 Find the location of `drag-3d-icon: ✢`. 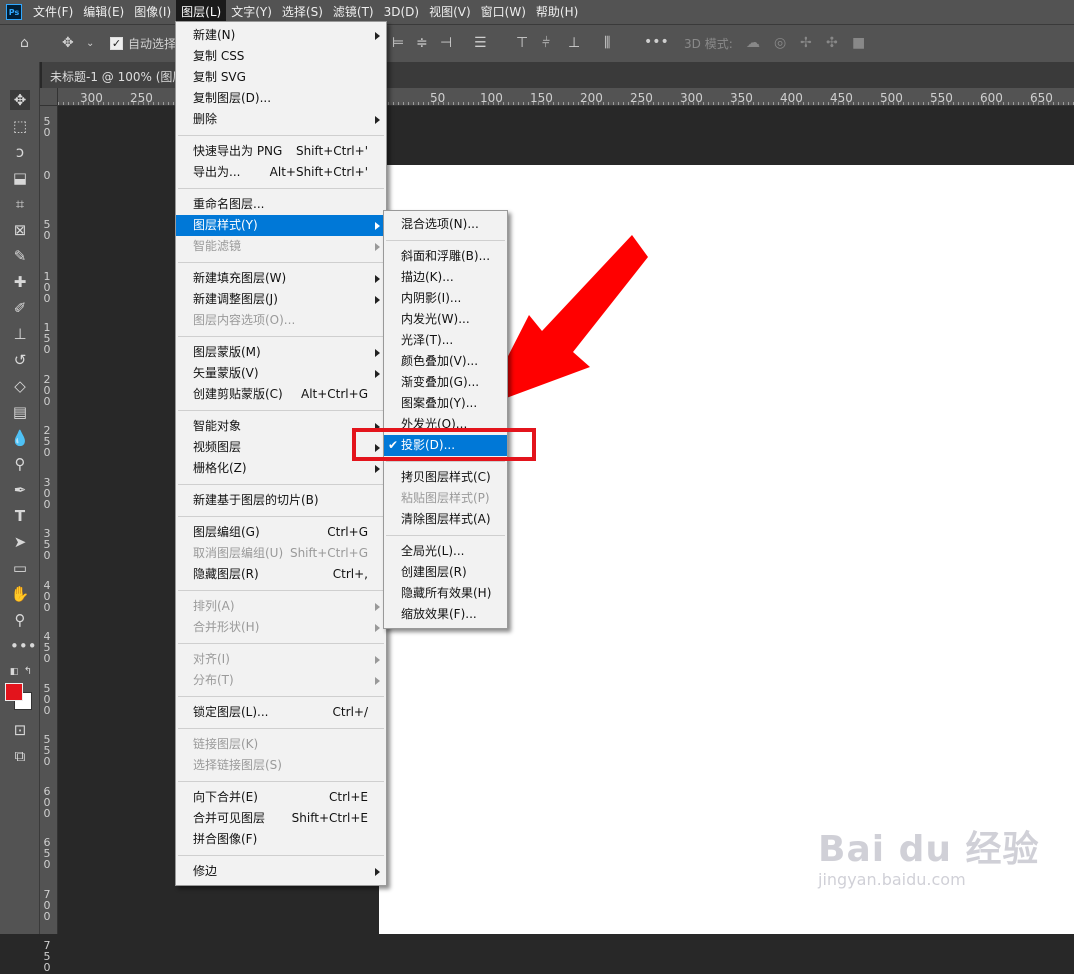

drag-3d-icon: ✢ is located at coordinates (806, 43).